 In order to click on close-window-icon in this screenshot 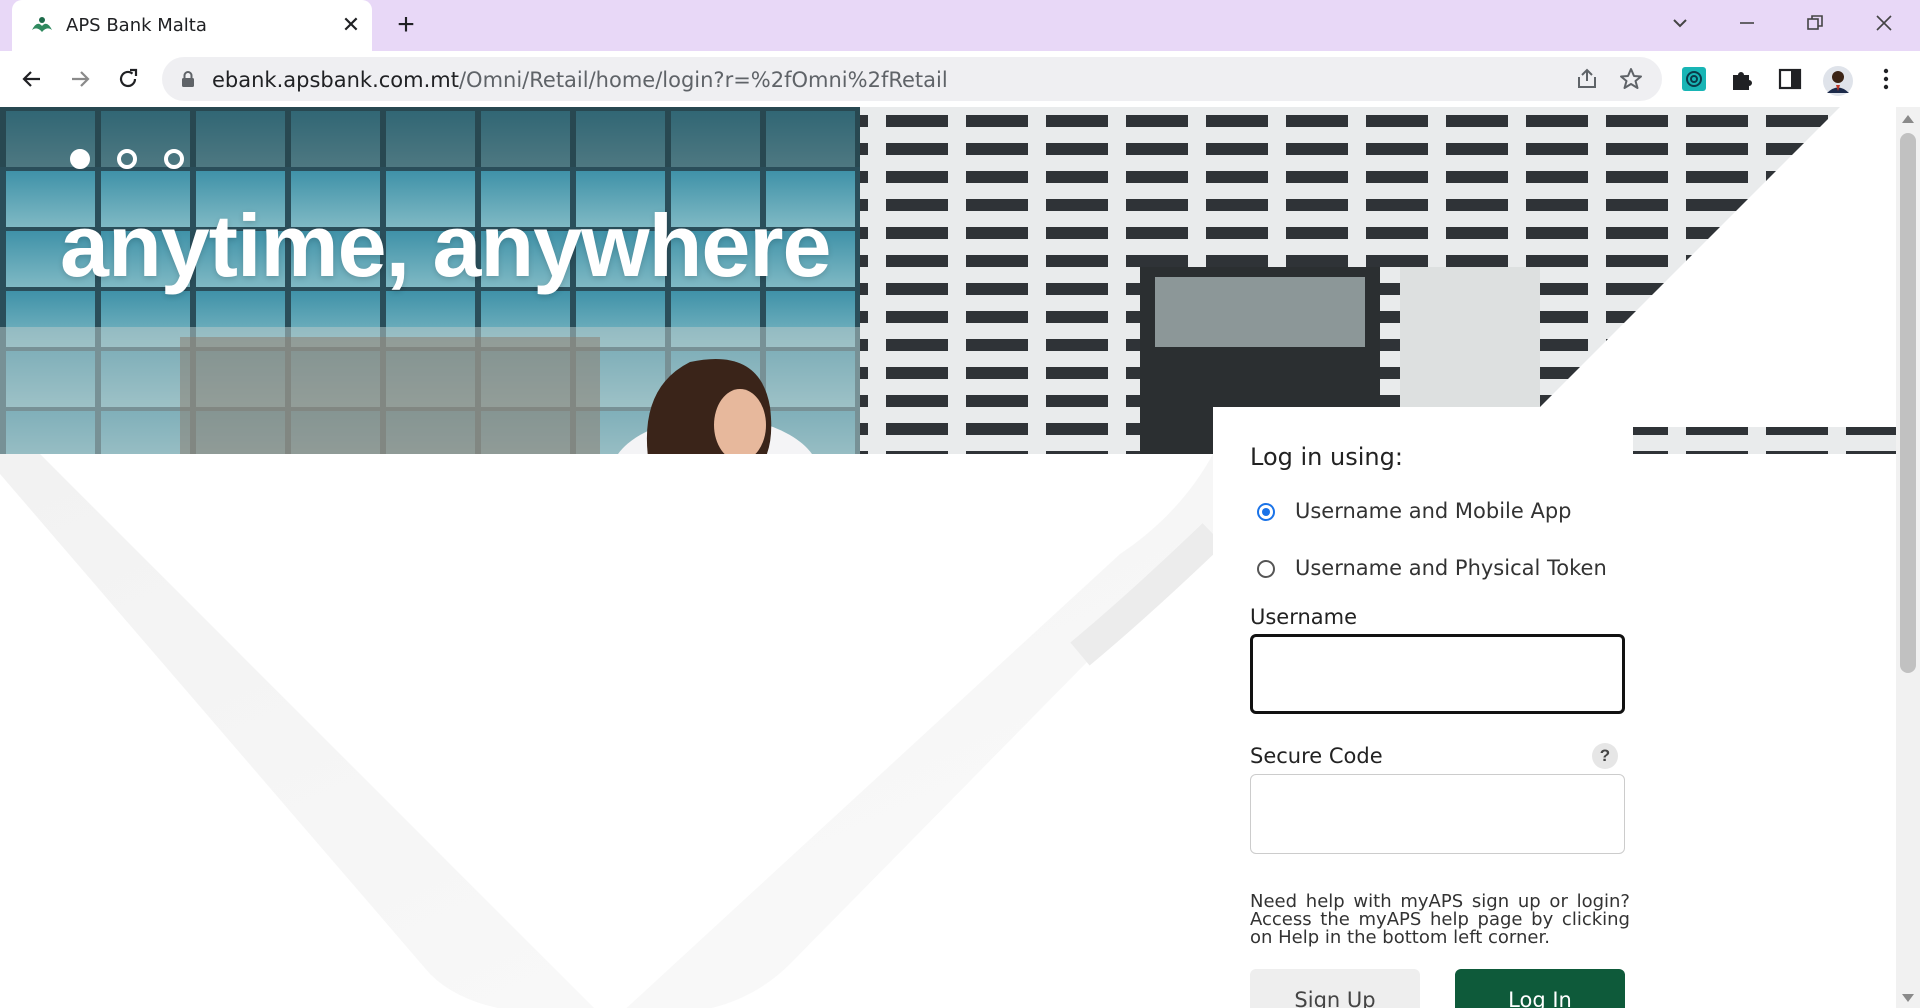, I will do `click(1884, 23)`.